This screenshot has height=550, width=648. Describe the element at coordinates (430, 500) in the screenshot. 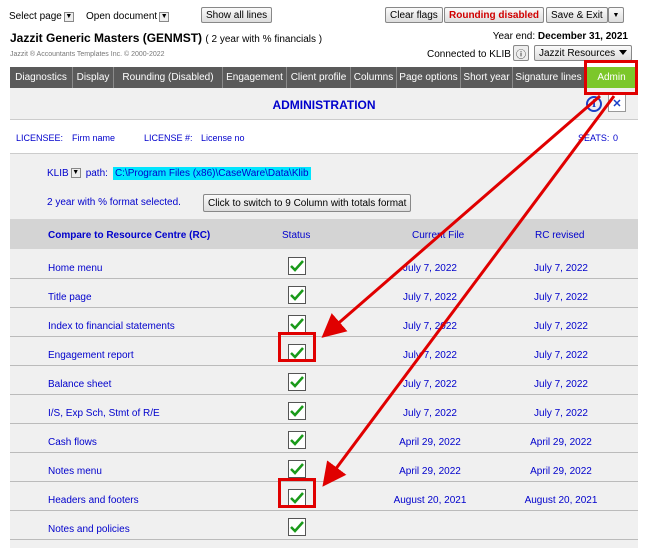

I see `current-file-date: August 20, 2021` at that location.